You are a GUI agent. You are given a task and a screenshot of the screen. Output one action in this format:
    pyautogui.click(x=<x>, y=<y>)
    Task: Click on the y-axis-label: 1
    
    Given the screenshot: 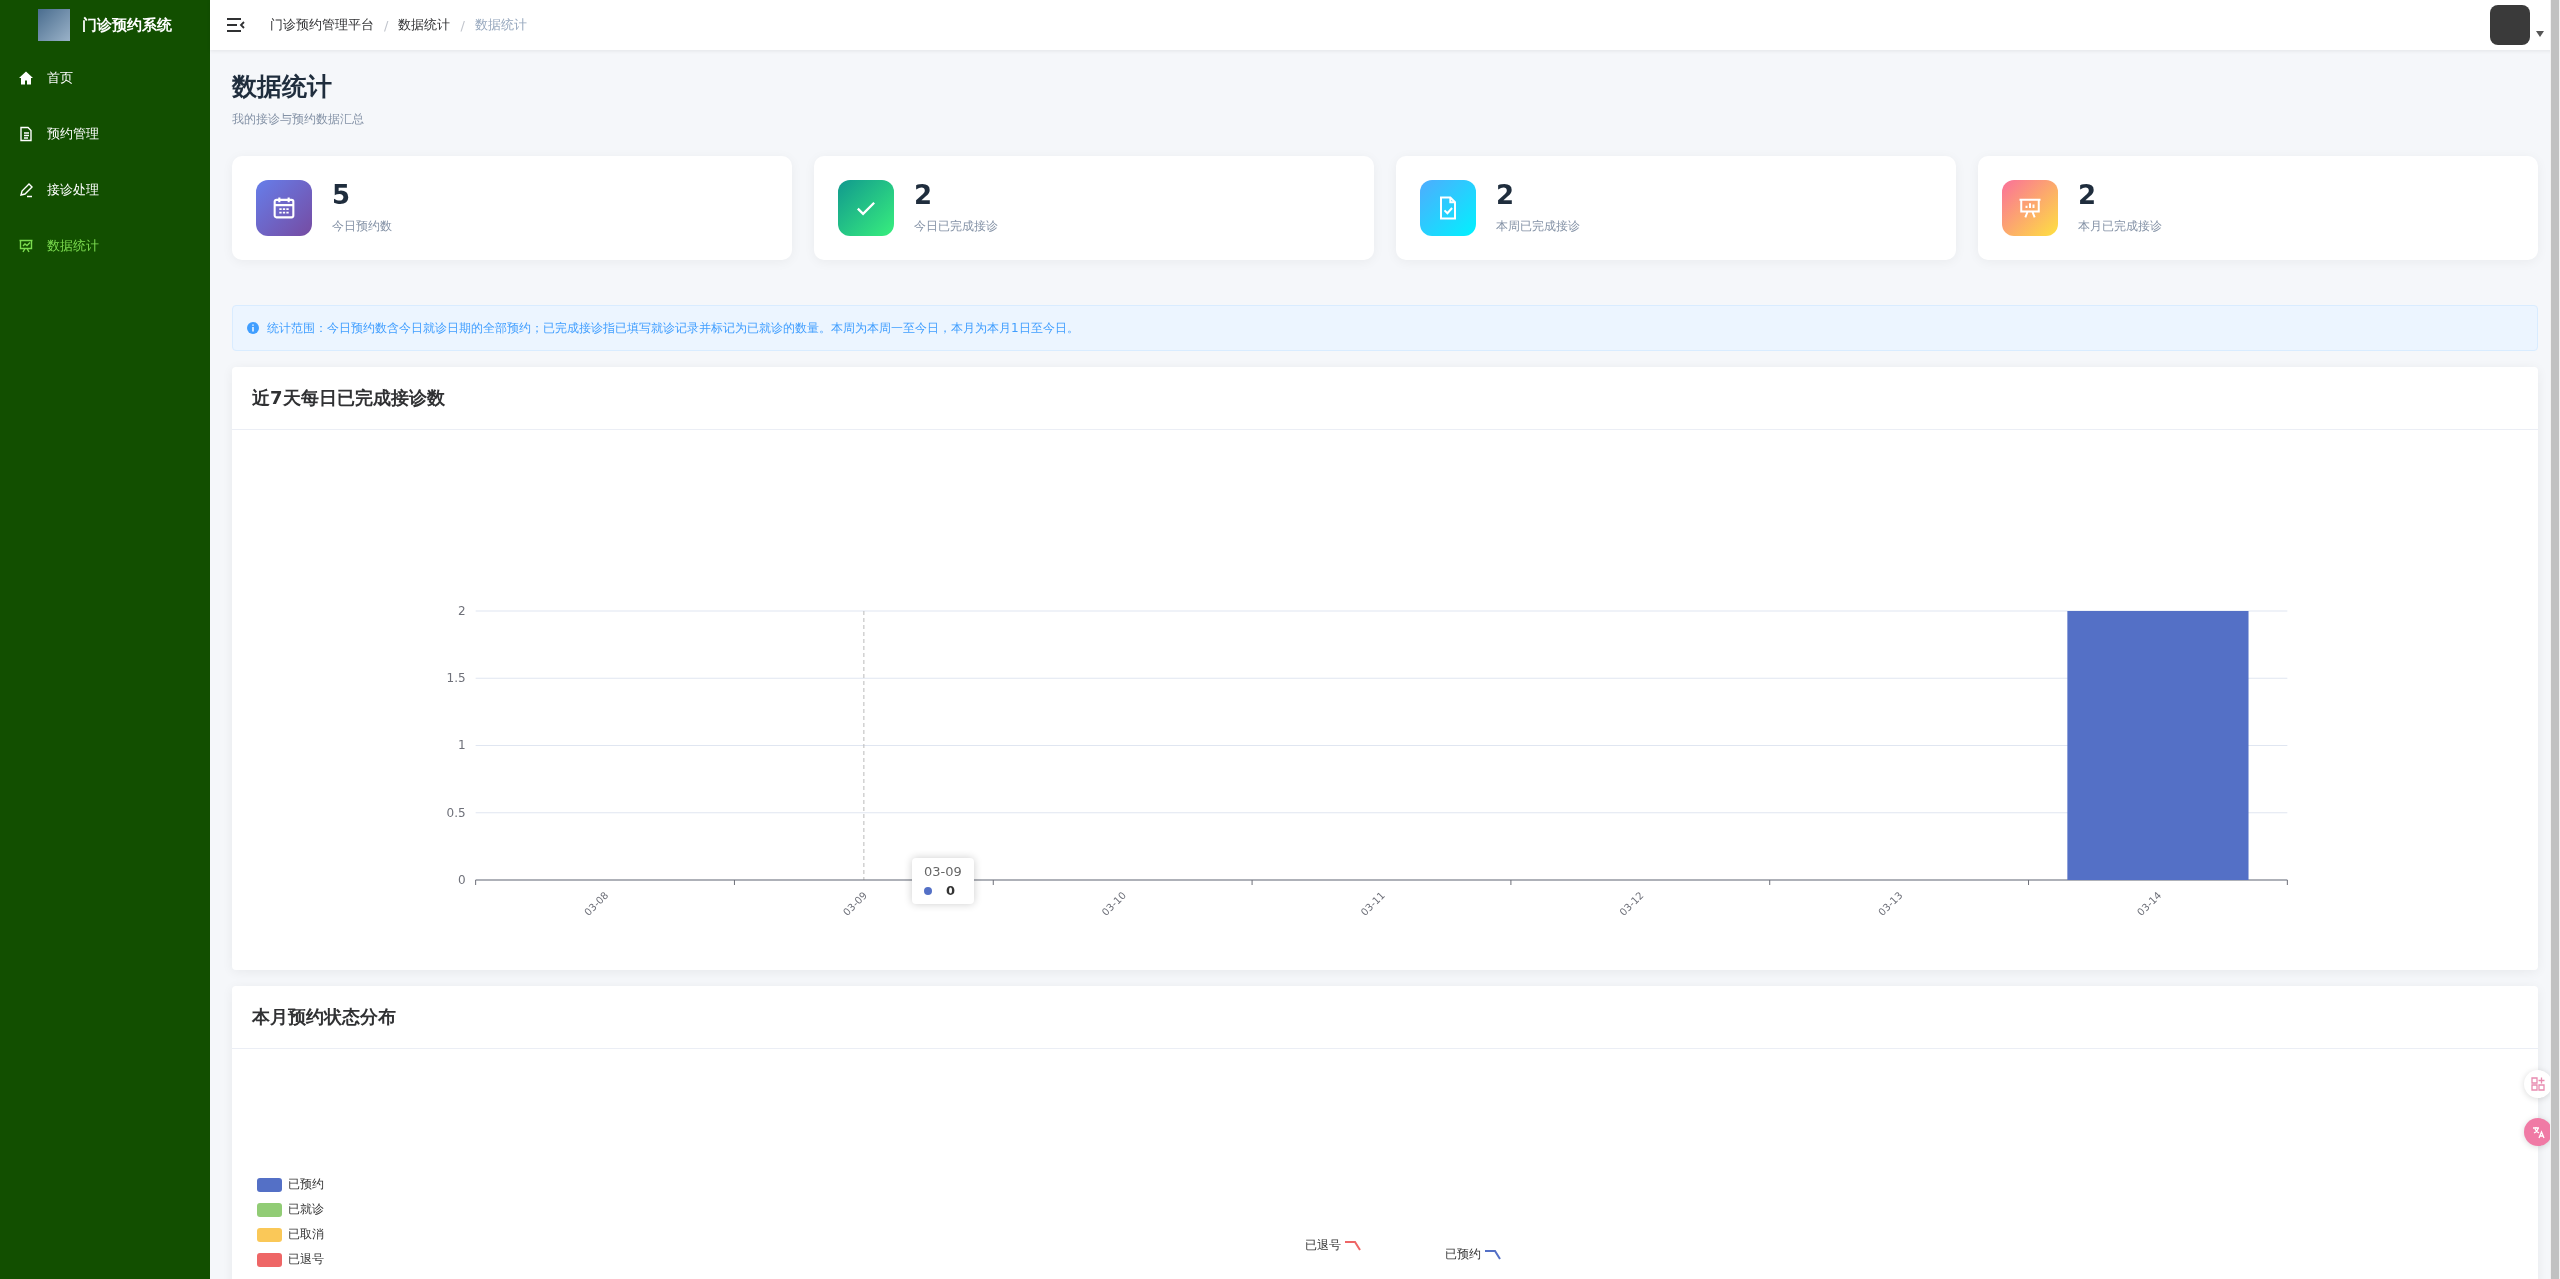 What is the action you would take?
    pyautogui.click(x=461, y=745)
    